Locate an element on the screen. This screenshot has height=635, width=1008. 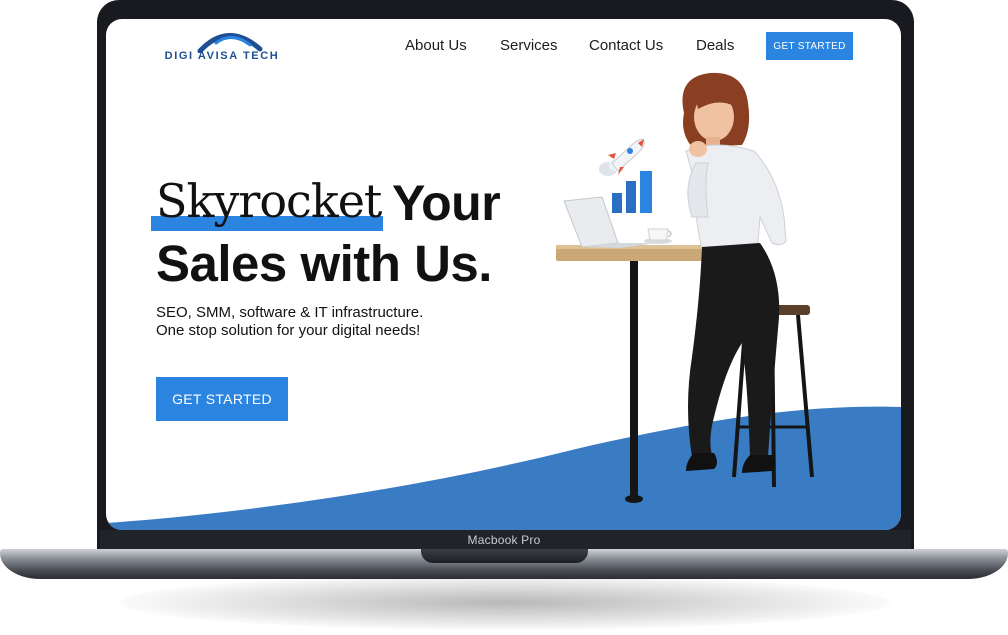
nav-get-started-button: GET STARTED is located at coordinates (809, 46).